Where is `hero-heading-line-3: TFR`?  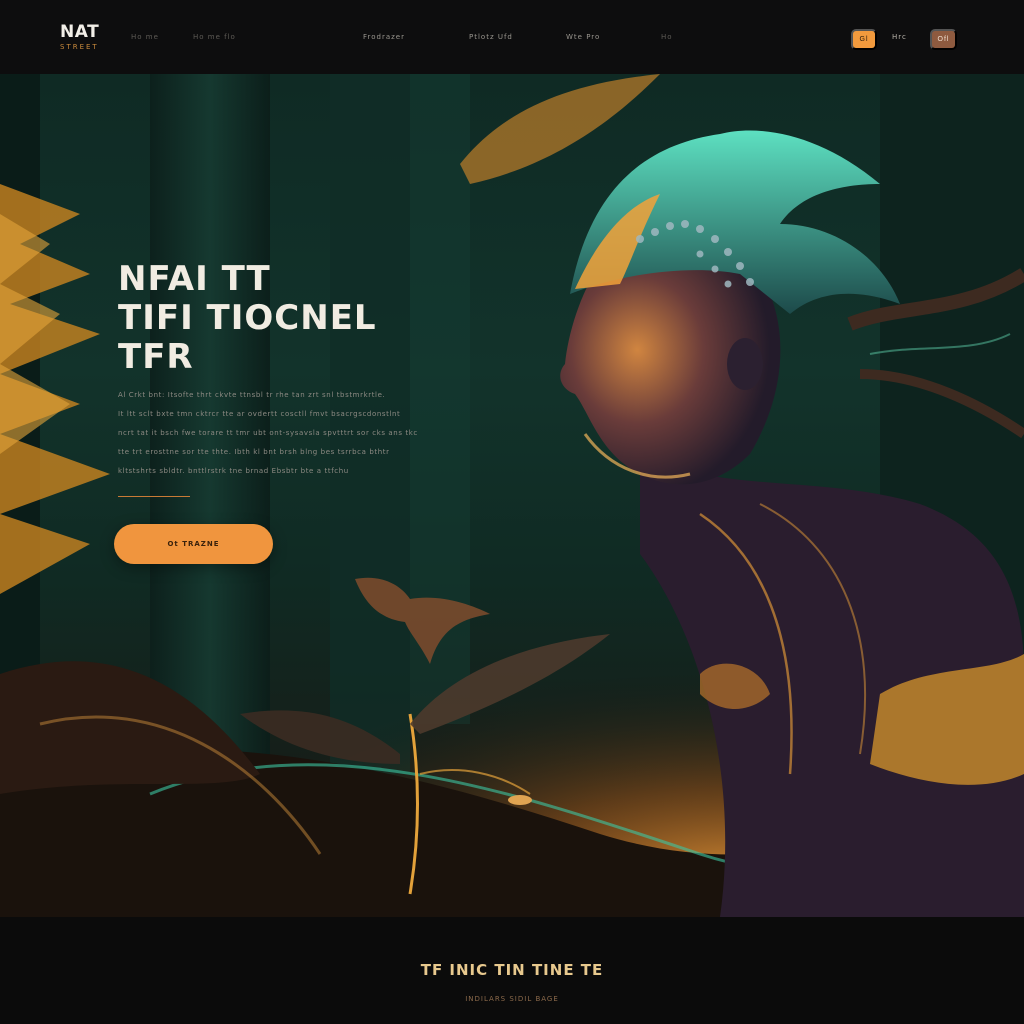 hero-heading-line-3: TFR is located at coordinates (156, 357).